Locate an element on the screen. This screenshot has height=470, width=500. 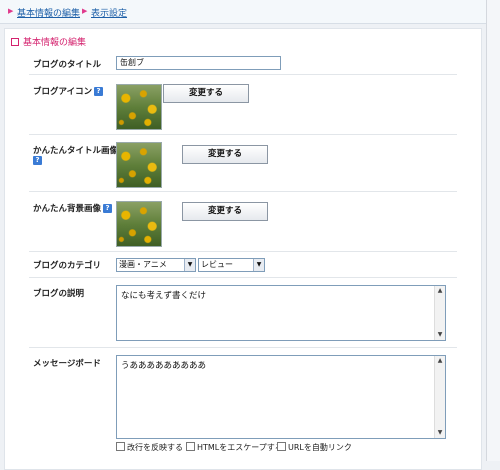
change-blog-icon-button: 変更する is located at coordinates (206, 93).